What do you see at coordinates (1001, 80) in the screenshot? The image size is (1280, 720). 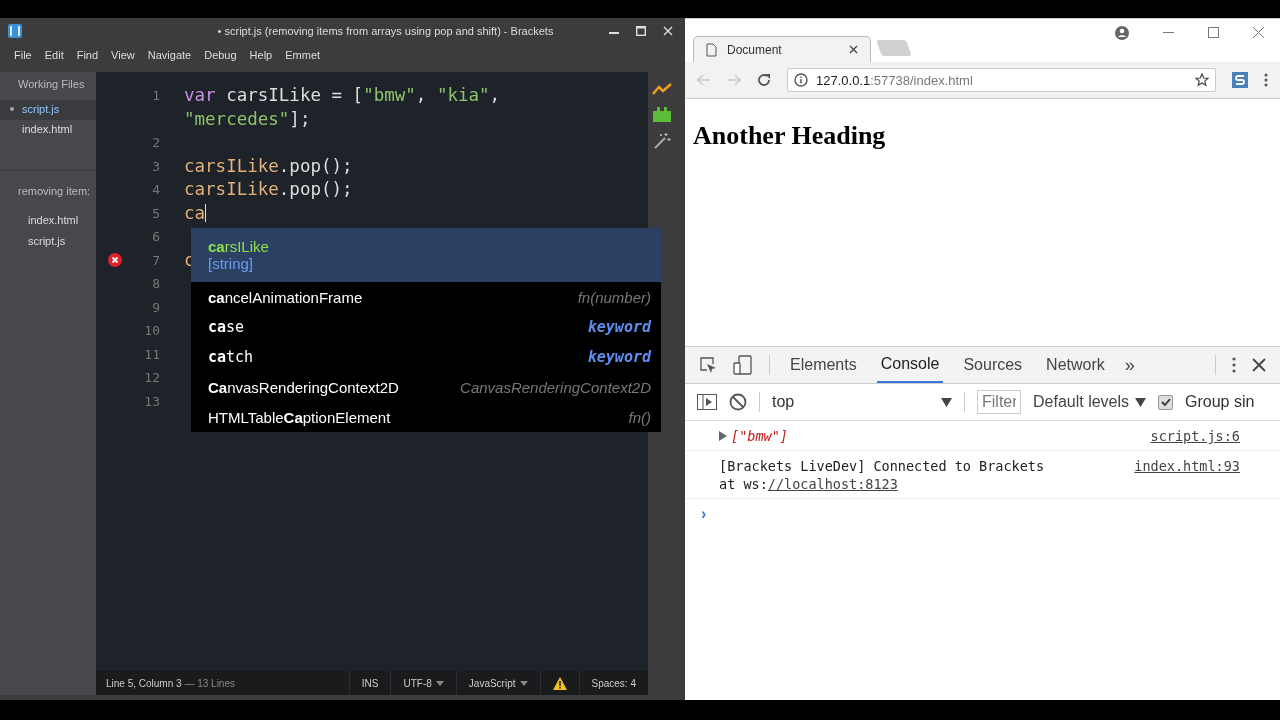 I see `address-bar: 127.0.0.1:57738/index.html` at bounding box center [1001, 80].